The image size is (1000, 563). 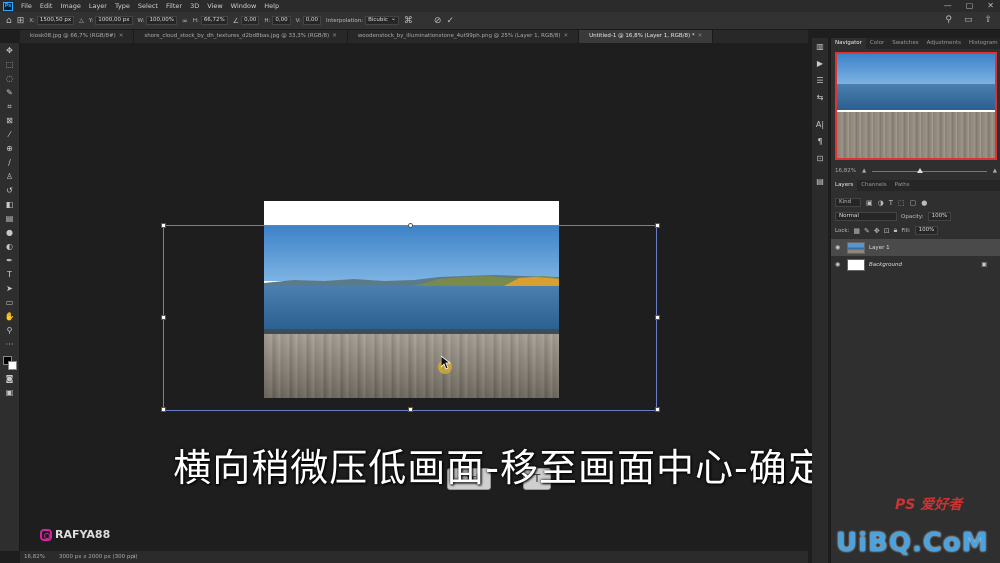 I want to click on w-input: 100,00%, so click(x=161, y=20).